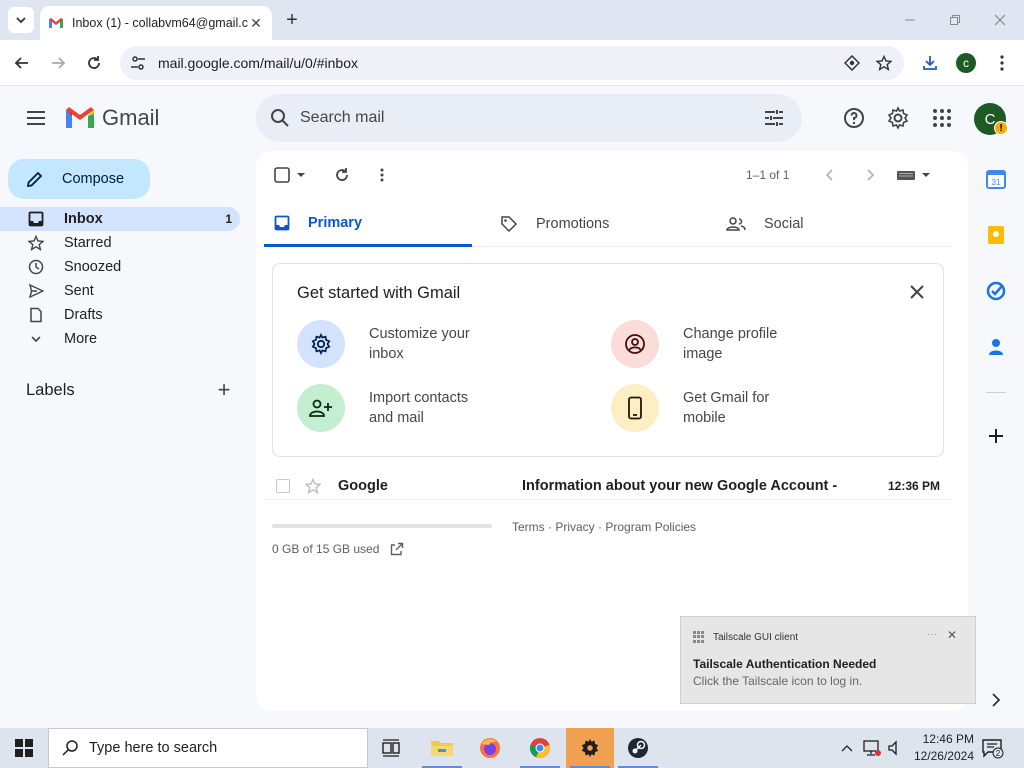  Describe the element at coordinates (940, 748) in the screenshot. I see `taskbar-clock: 12:46 PM 12/26/2024` at that location.